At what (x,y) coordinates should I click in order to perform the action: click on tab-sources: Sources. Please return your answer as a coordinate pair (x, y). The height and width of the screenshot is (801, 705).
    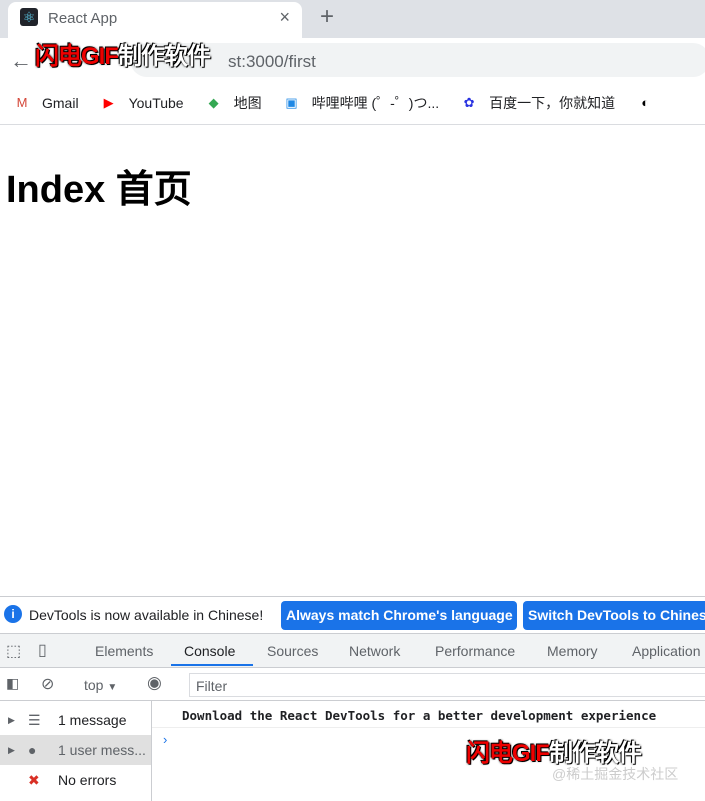
    Looking at the image, I should click on (292, 651).